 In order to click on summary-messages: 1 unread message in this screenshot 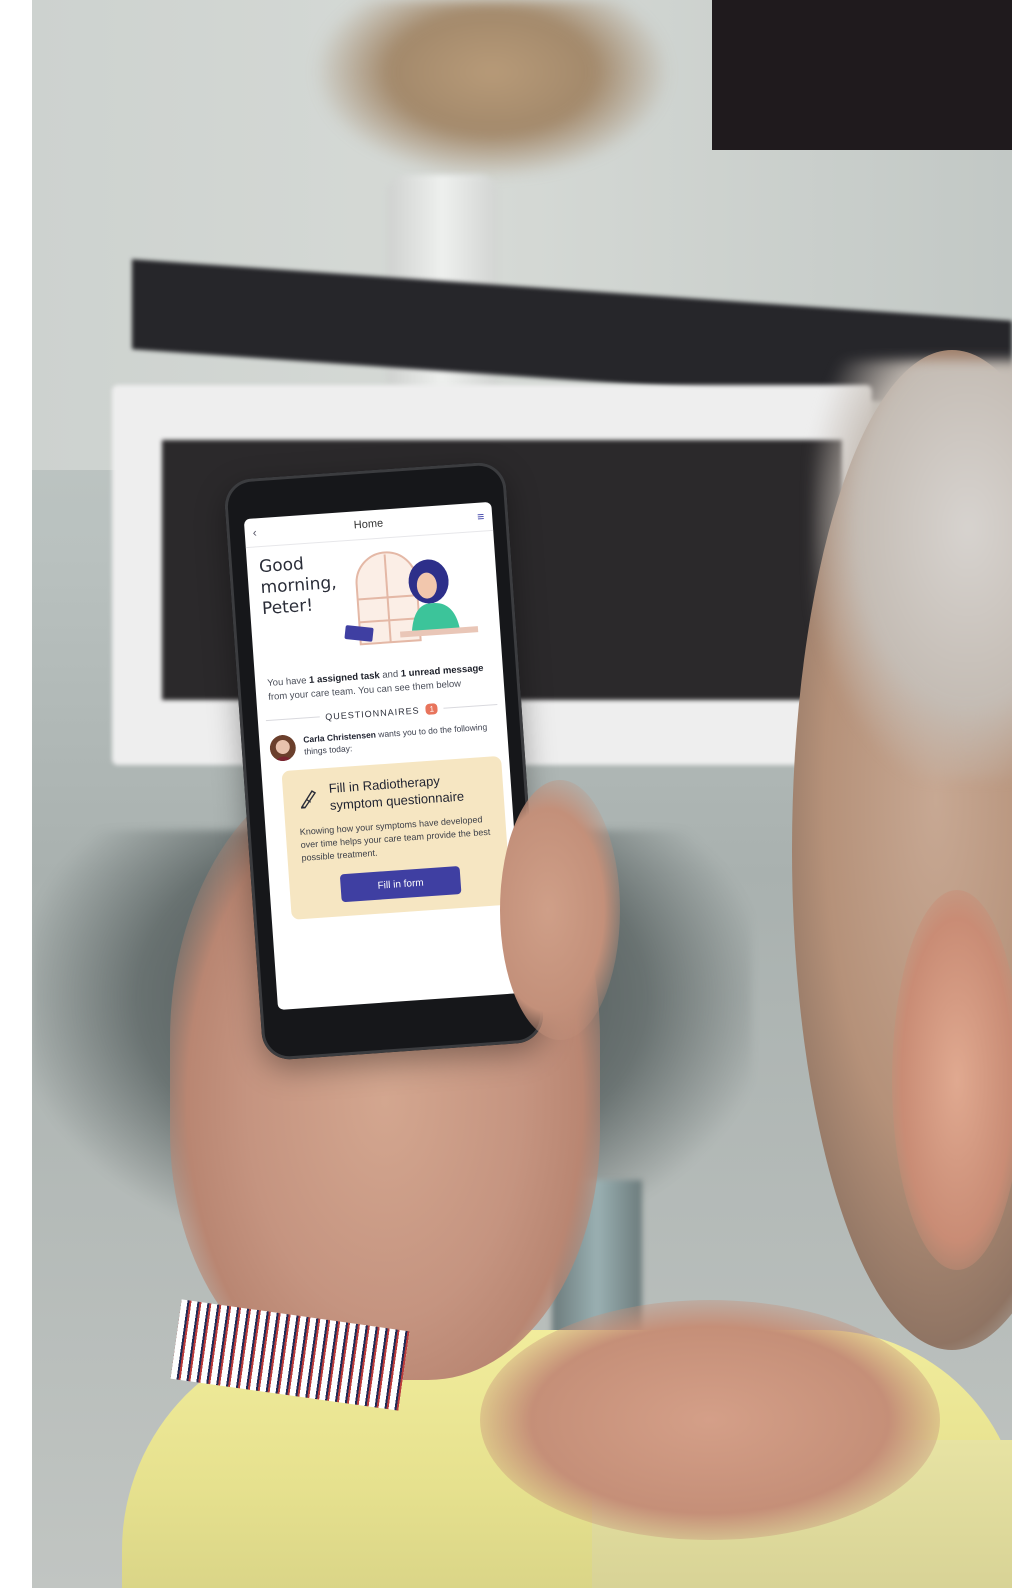, I will do `click(442, 671)`.